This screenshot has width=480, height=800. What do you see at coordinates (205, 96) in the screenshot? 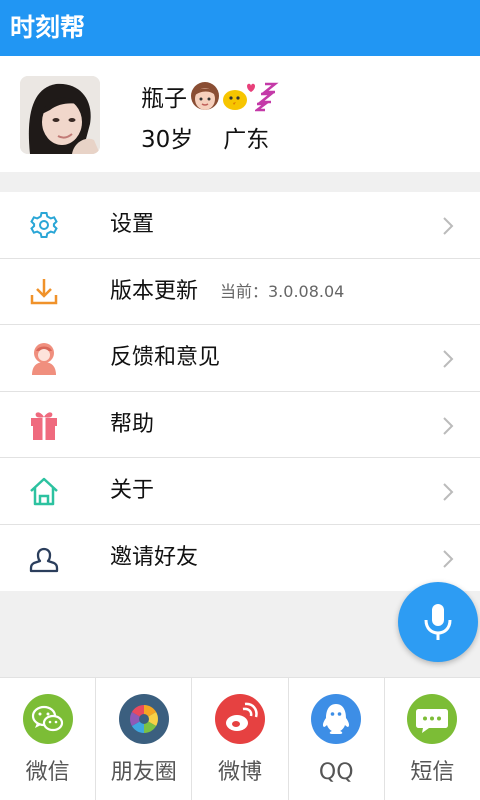
I see `girl-emoji-icon` at bounding box center [205, 96].